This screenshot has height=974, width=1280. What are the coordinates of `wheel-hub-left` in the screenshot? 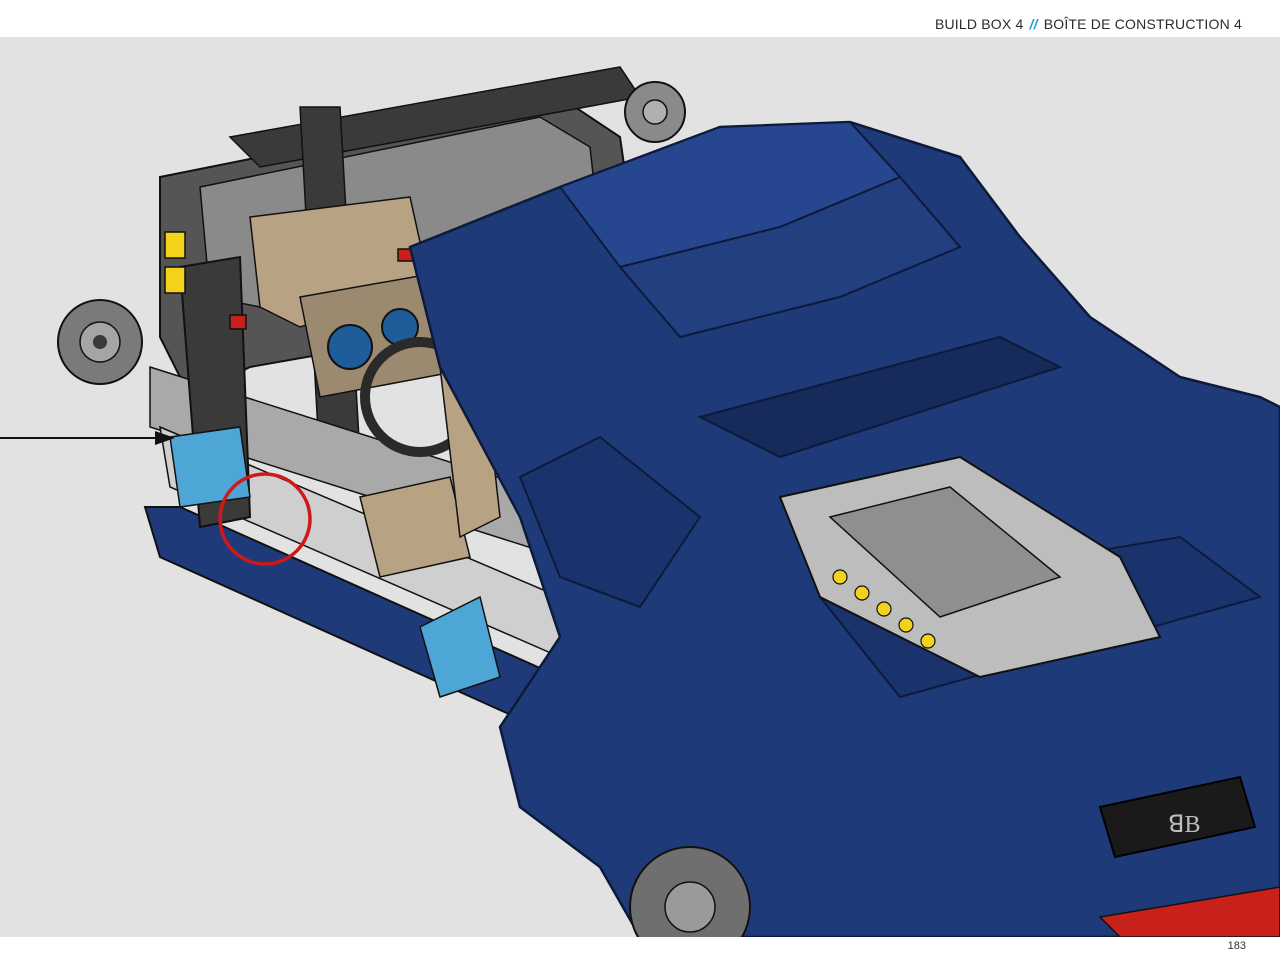 It's located at (100, 342).